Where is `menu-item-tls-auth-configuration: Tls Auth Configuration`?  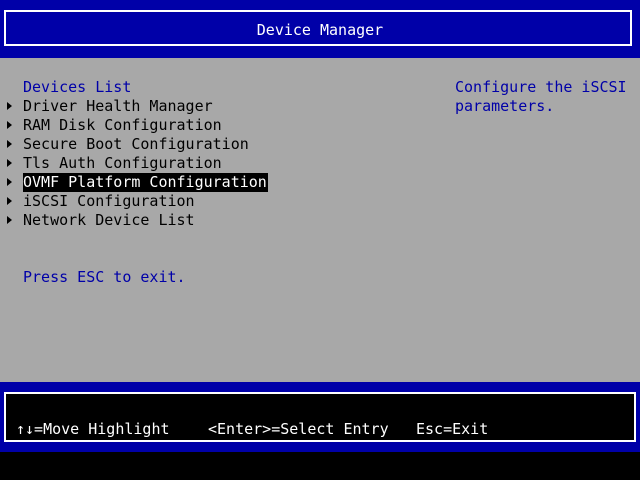
menu-item-tls-auth-configuration: Tls Auth Configuration is located at coordinates (122, 163).